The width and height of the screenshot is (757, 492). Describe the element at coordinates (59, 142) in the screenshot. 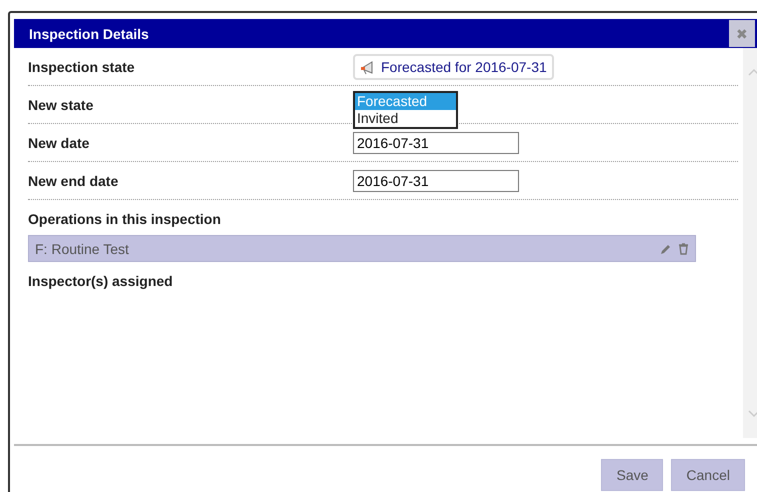

I see `field-label: New date` at that location.